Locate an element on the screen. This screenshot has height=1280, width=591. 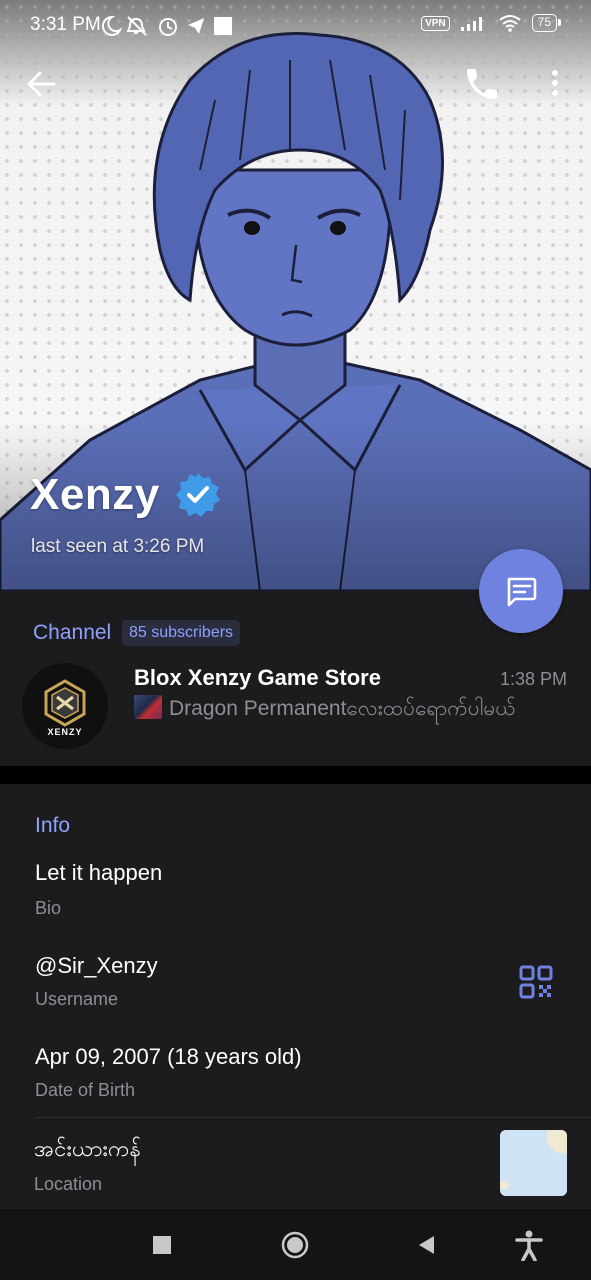
more-options-button is located at coordinates (555, 84).